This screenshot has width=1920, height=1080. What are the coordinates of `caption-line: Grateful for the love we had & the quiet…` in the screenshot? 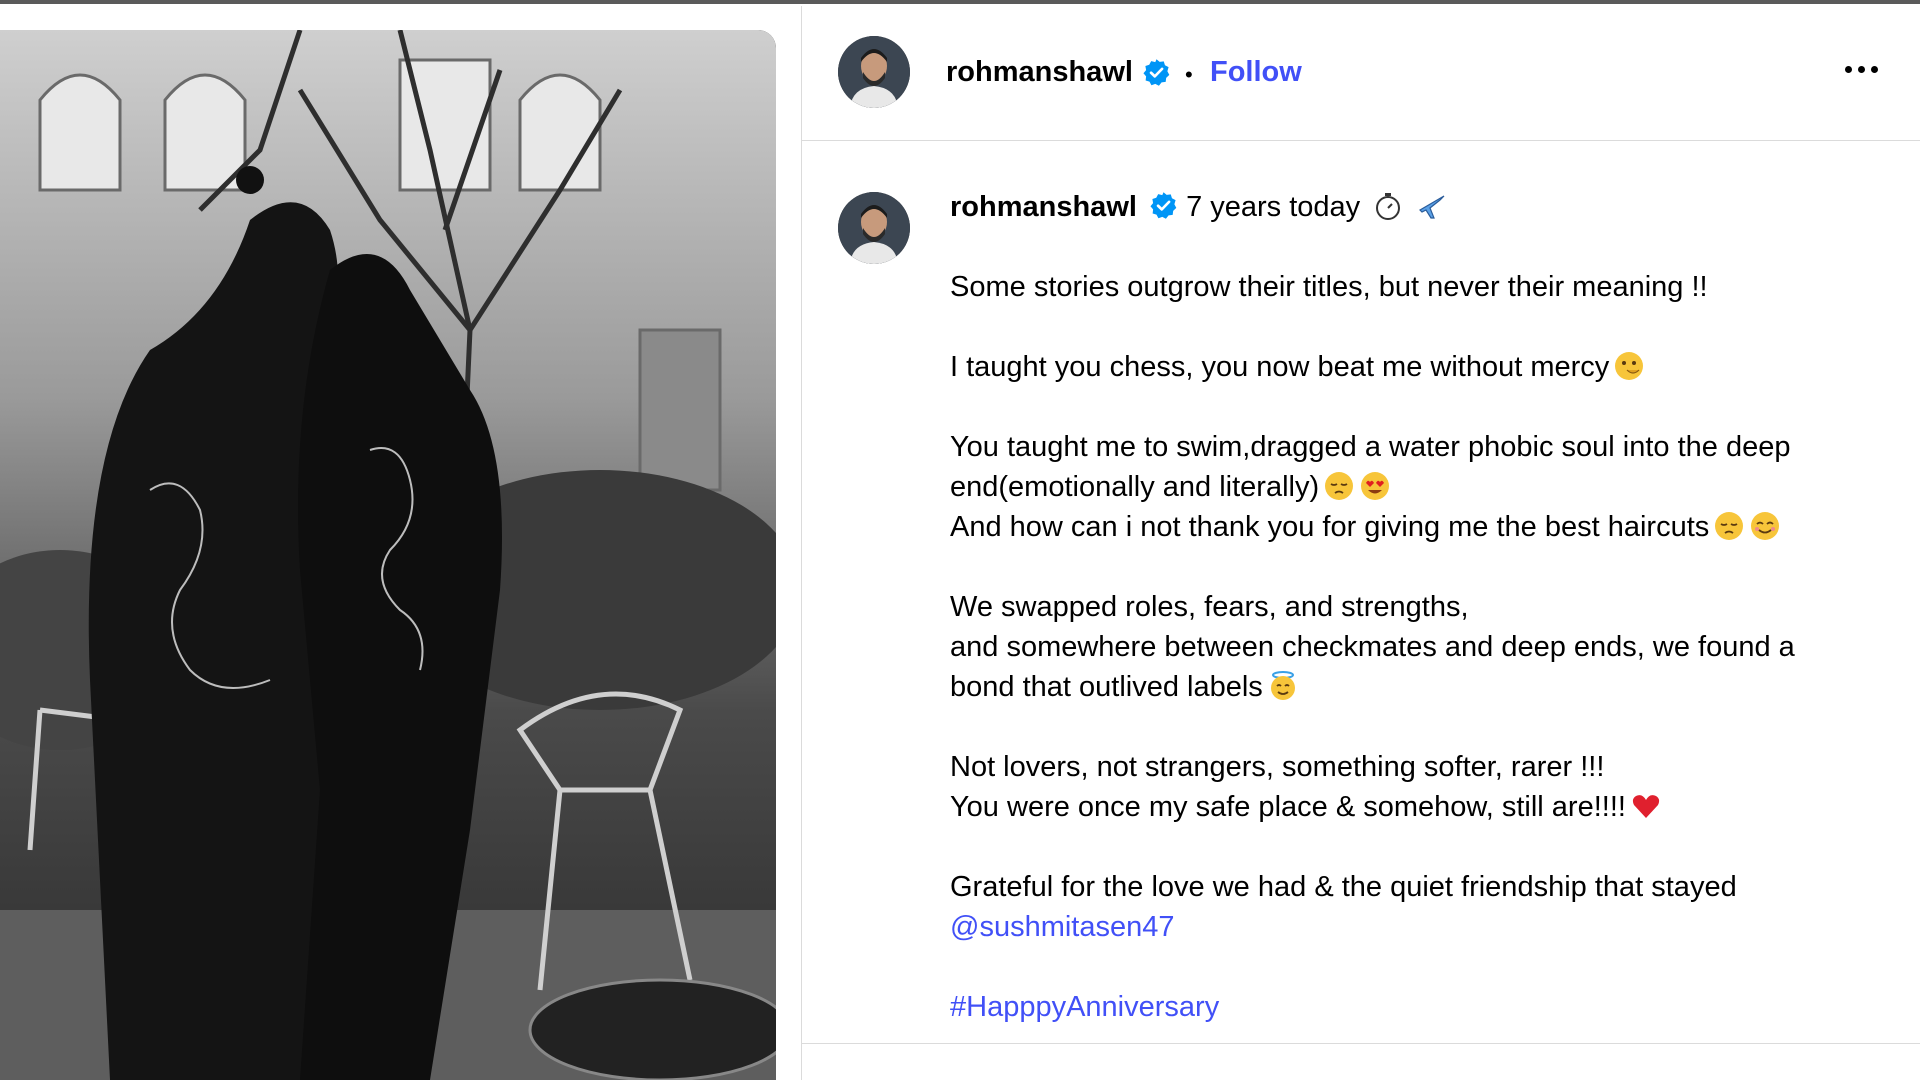 It's located at (1420, 887).